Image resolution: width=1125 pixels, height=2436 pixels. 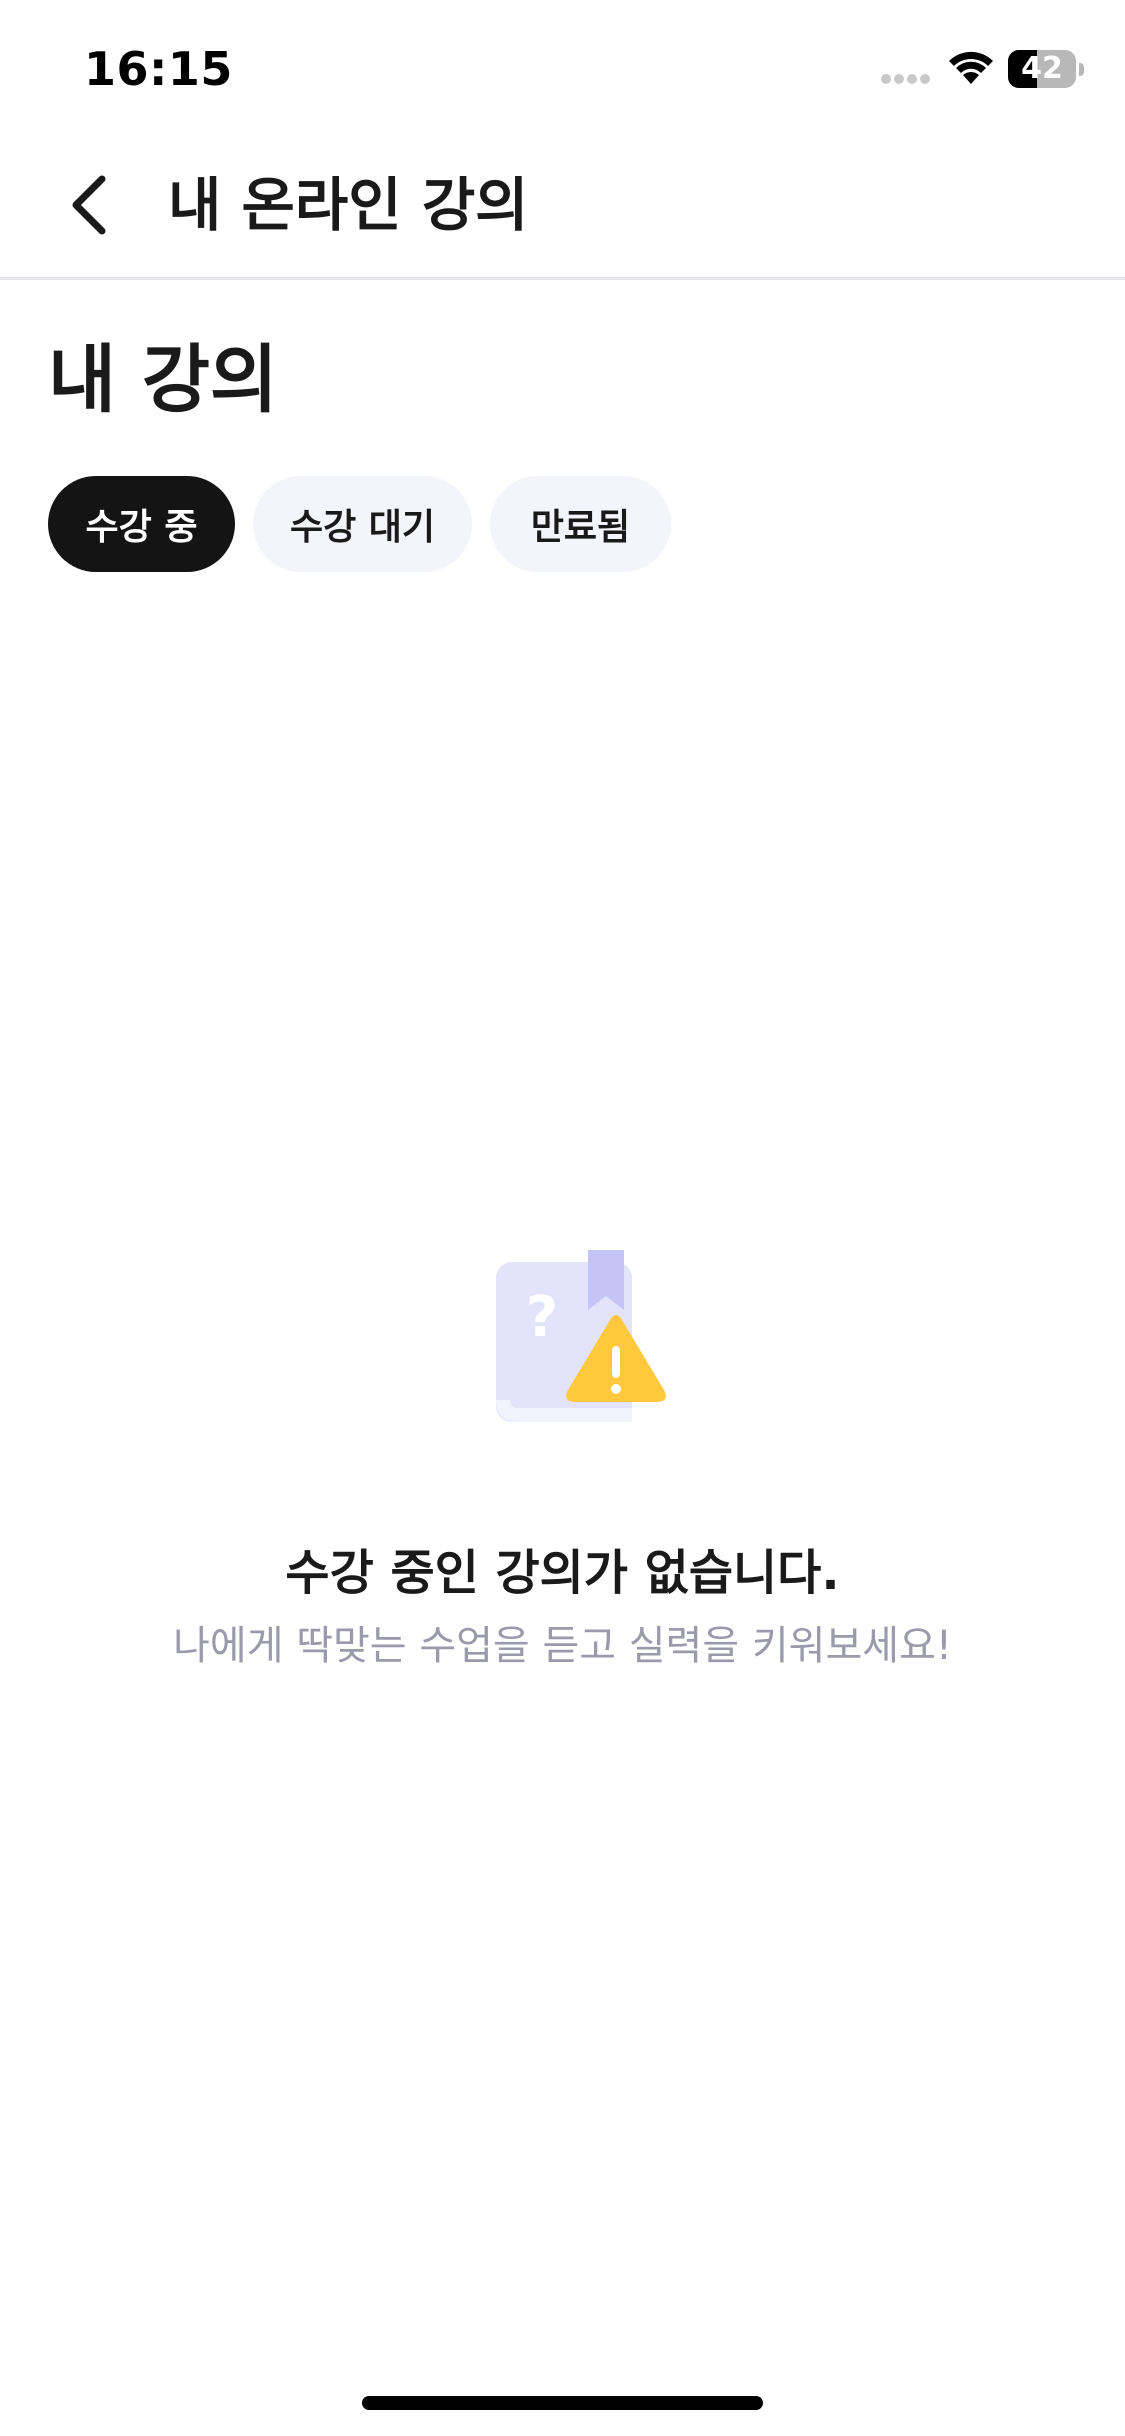 What do you see at coordinates (562, 1646) in the screenshot?
I see `empty-state-subtitle: 나에게 딱맞는 수업을 듣고 실력을 키워보세요!` at bounding box center [562, 1646].